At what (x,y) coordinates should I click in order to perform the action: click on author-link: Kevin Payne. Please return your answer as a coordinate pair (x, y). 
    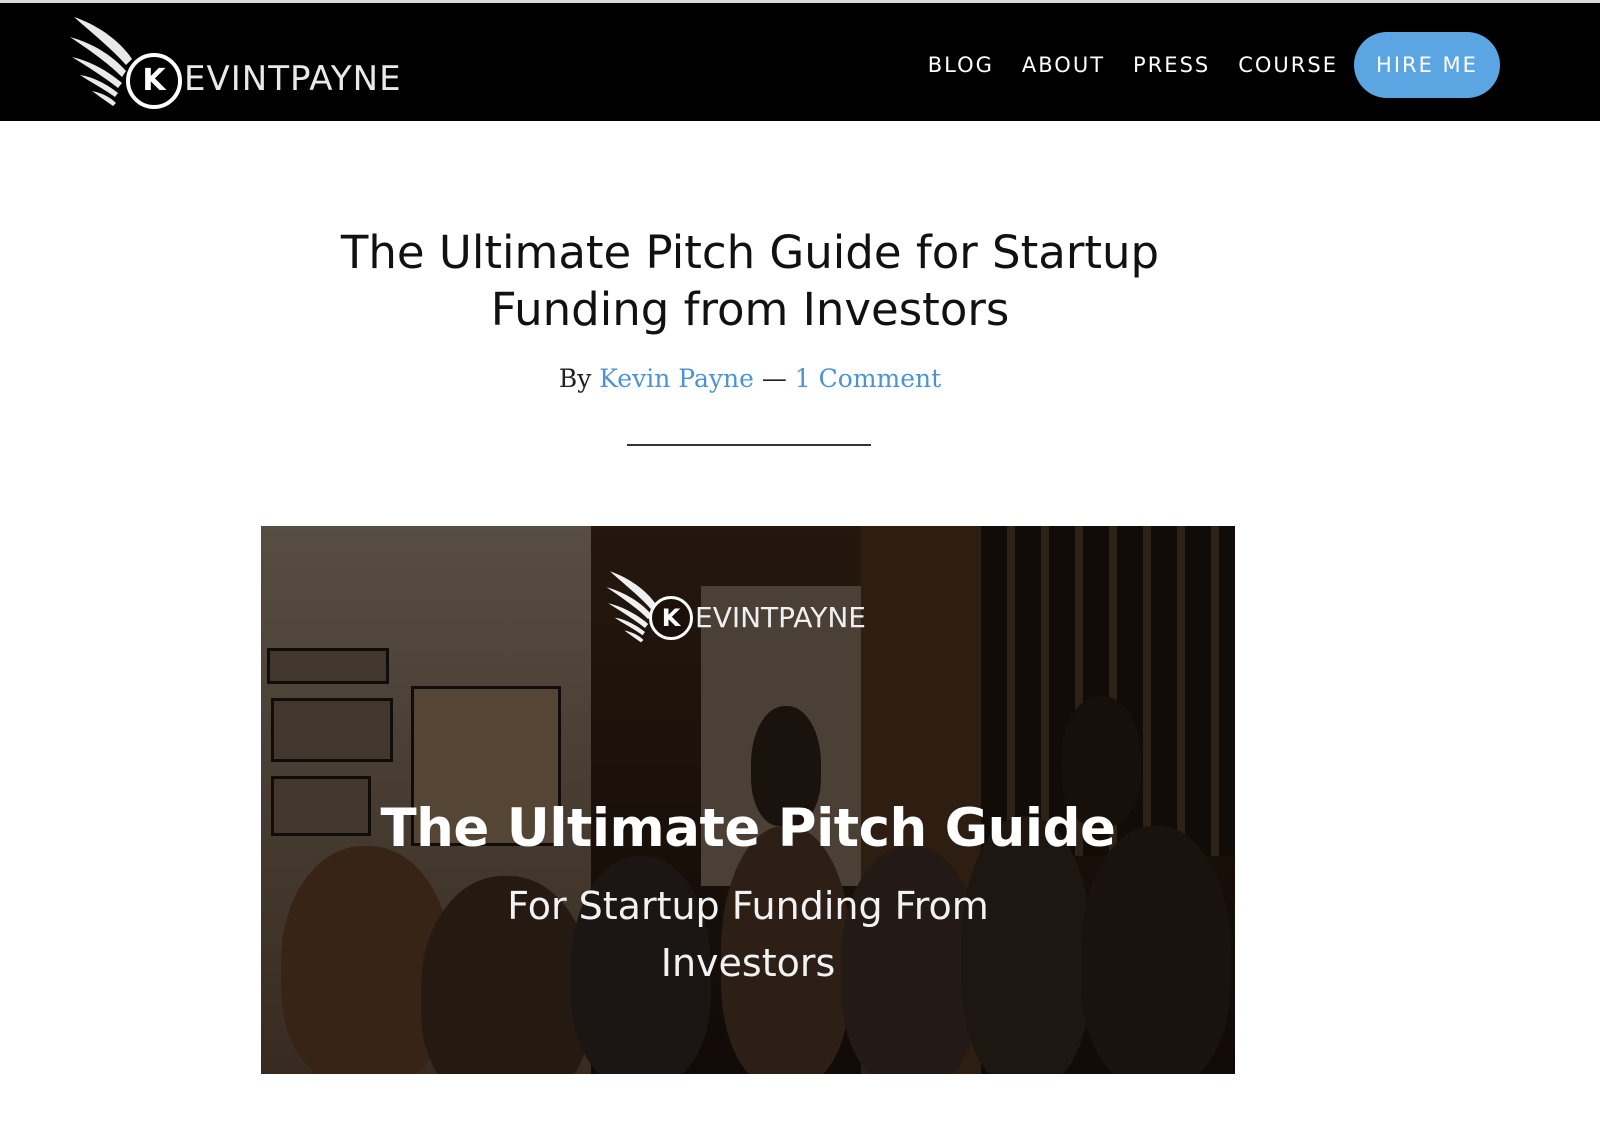
    Looking at the image, I should click on (676, 378).